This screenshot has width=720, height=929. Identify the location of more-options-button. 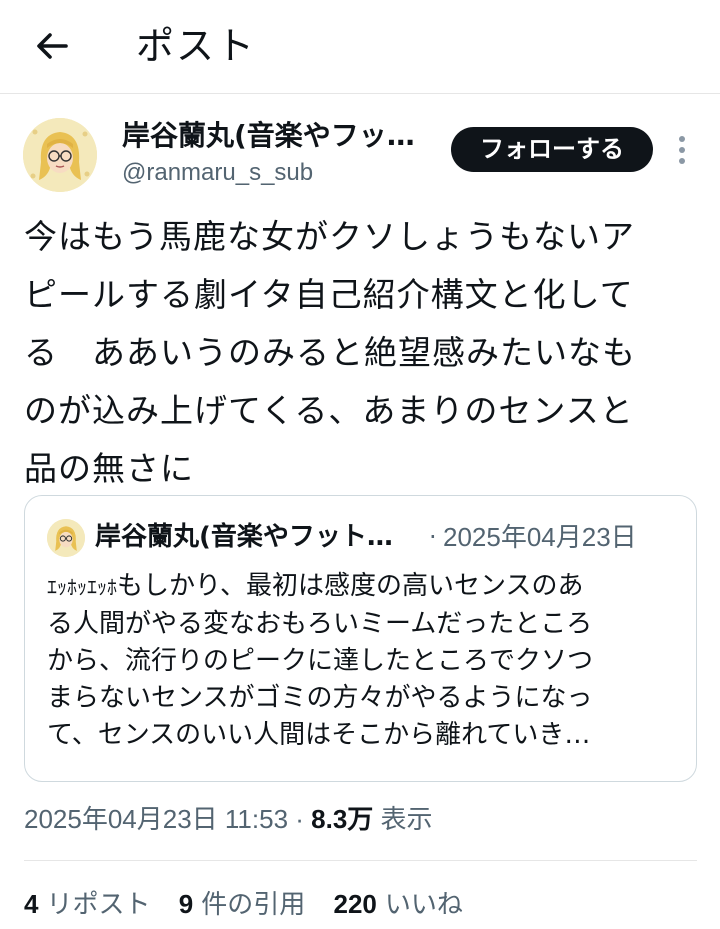
(682, 150).